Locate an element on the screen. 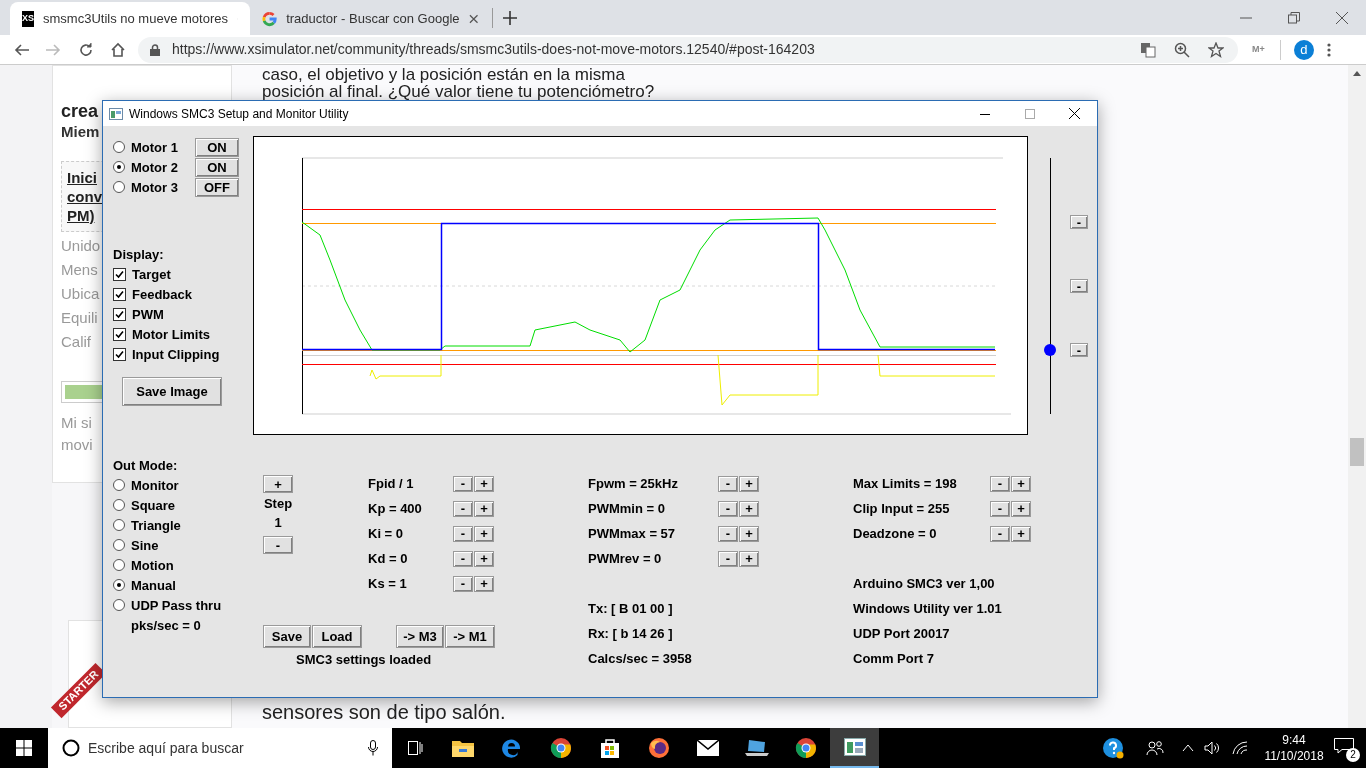 This screenshot has width=1366, height=768. step-up-button: + is located at coordinates (278, 484).